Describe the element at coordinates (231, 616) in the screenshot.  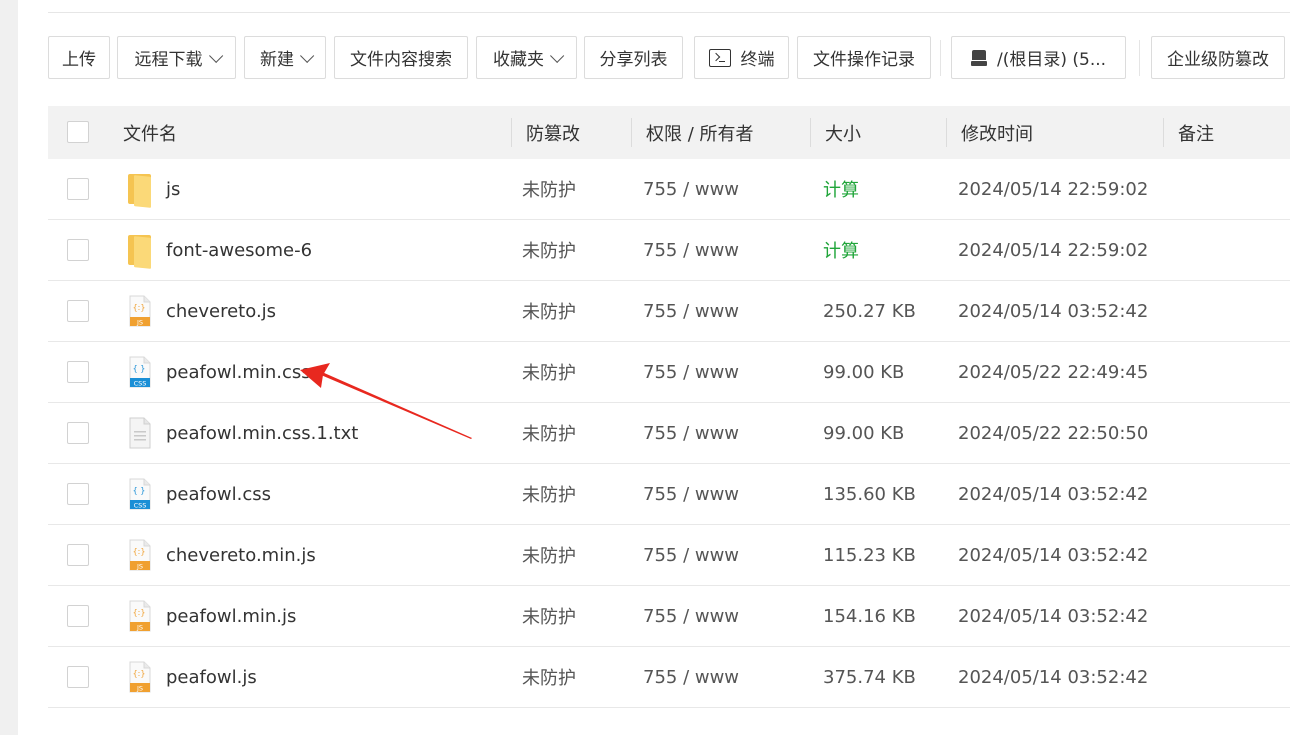
I see `file-name: peafowl.min.js` at that location.